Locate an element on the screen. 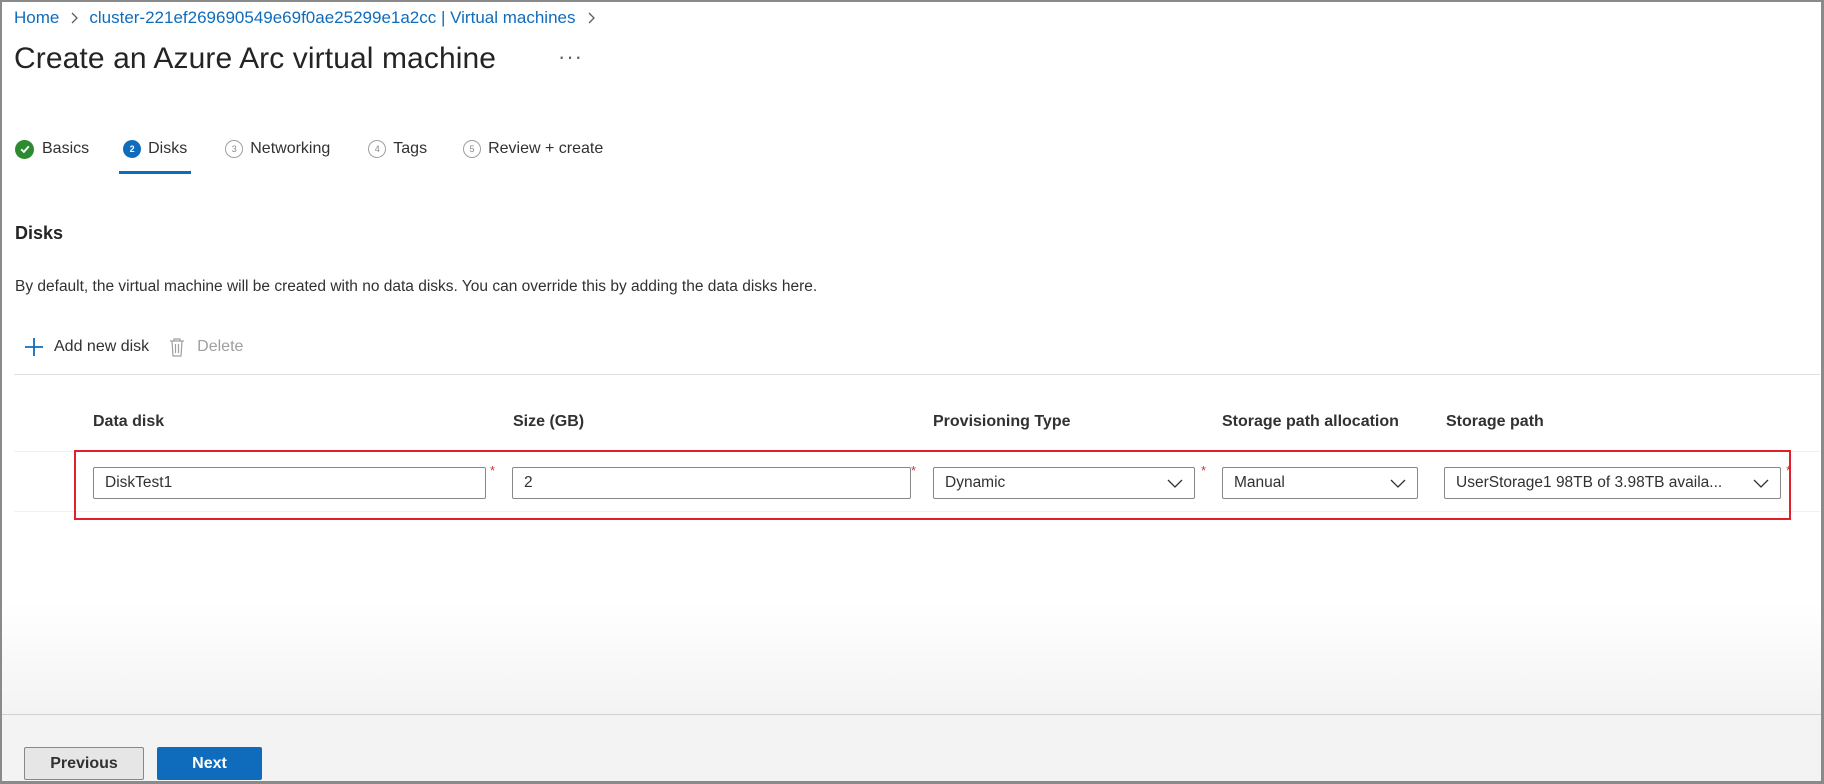 The height and width of the screenshot is (784, 1824). tab-label: Basics is located at coordinates (66, 148).